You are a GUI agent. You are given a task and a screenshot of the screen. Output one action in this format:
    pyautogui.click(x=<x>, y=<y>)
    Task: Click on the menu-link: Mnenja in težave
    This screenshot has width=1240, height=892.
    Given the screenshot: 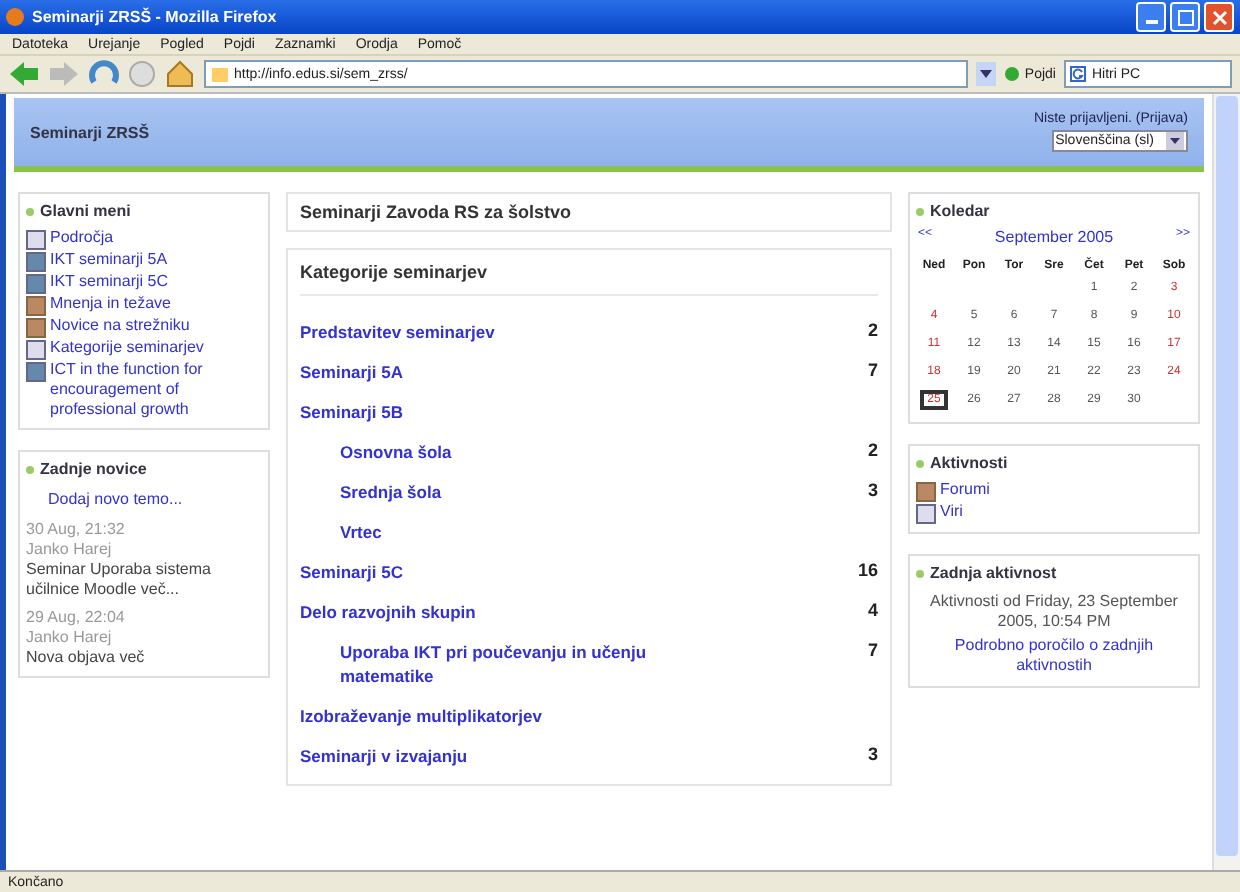 What is the action you would take?
    pyautogui.click(x=110, y=305)
    